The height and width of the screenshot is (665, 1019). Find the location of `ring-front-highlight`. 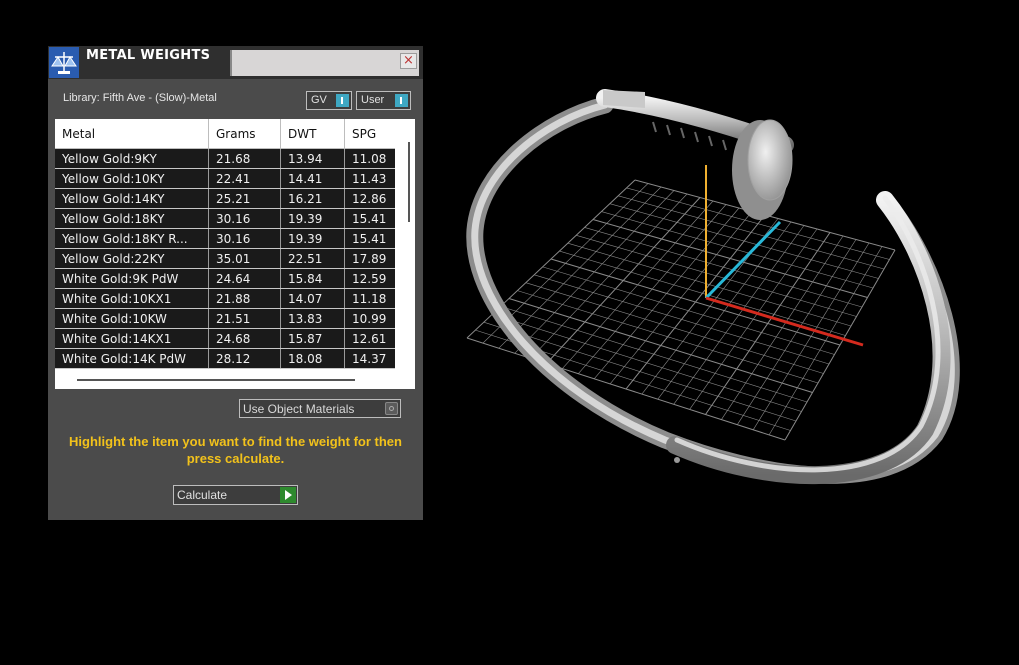

ring-front-highlight is located at coordinates (807, 334).